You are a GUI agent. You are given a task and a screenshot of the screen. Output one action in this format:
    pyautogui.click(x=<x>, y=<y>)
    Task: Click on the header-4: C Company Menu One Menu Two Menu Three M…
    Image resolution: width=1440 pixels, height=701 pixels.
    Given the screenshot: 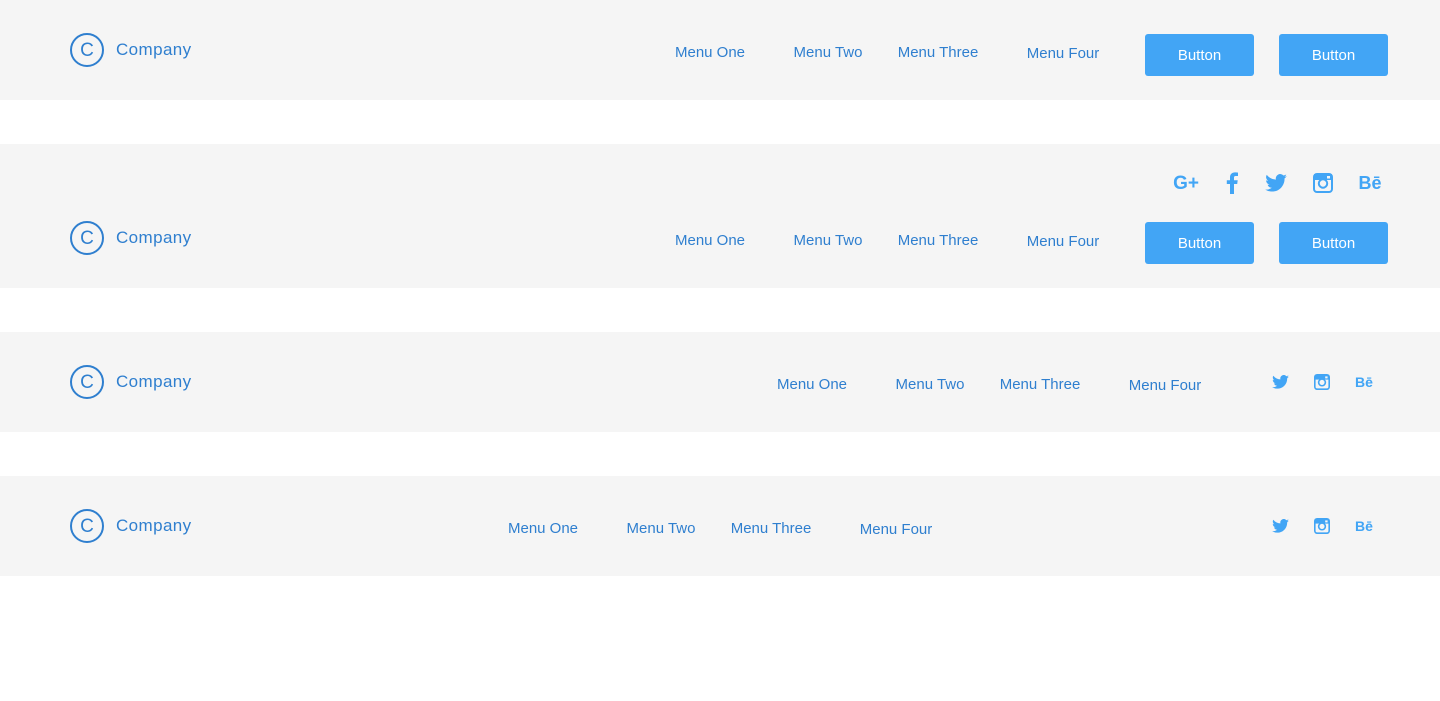 What is the action you would take?
    pyautogui.click(x=720, y=526)
    